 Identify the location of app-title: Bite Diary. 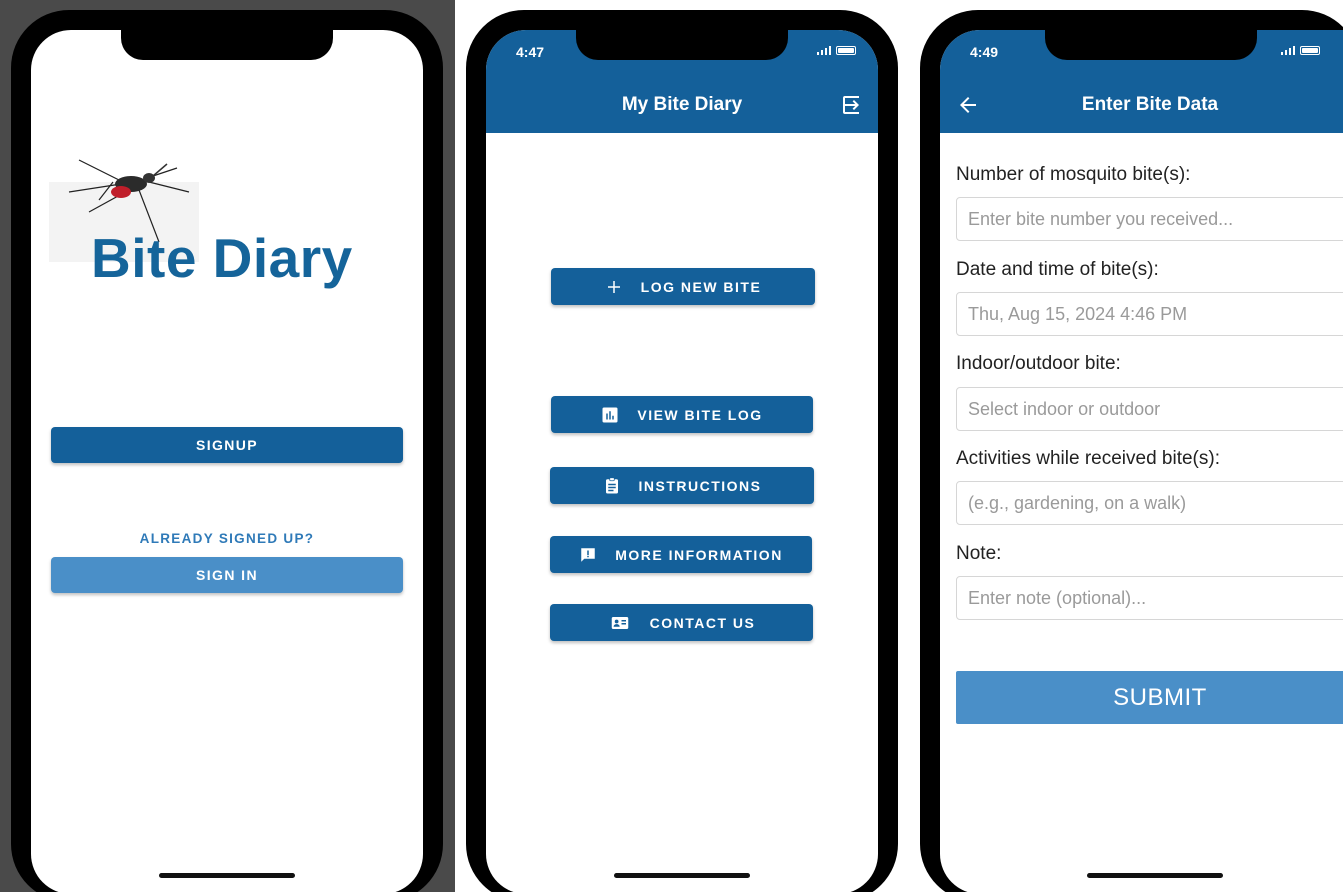
(222, 258).